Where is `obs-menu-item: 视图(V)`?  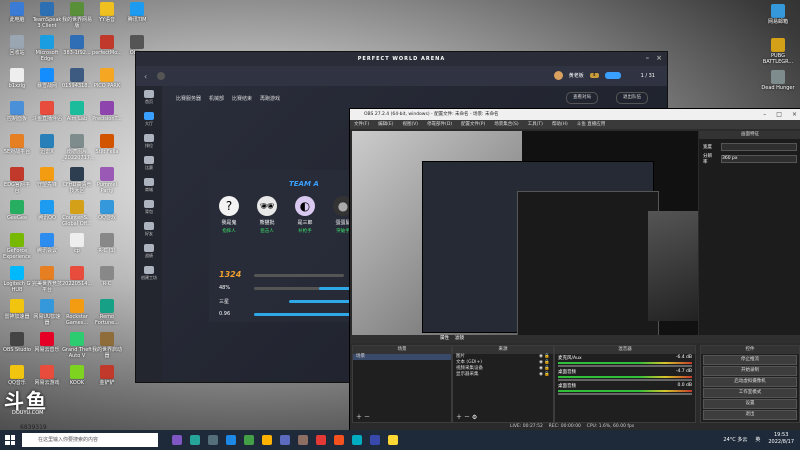
obs-menu-item: 视图(V) is located at coordinates (410, 124).